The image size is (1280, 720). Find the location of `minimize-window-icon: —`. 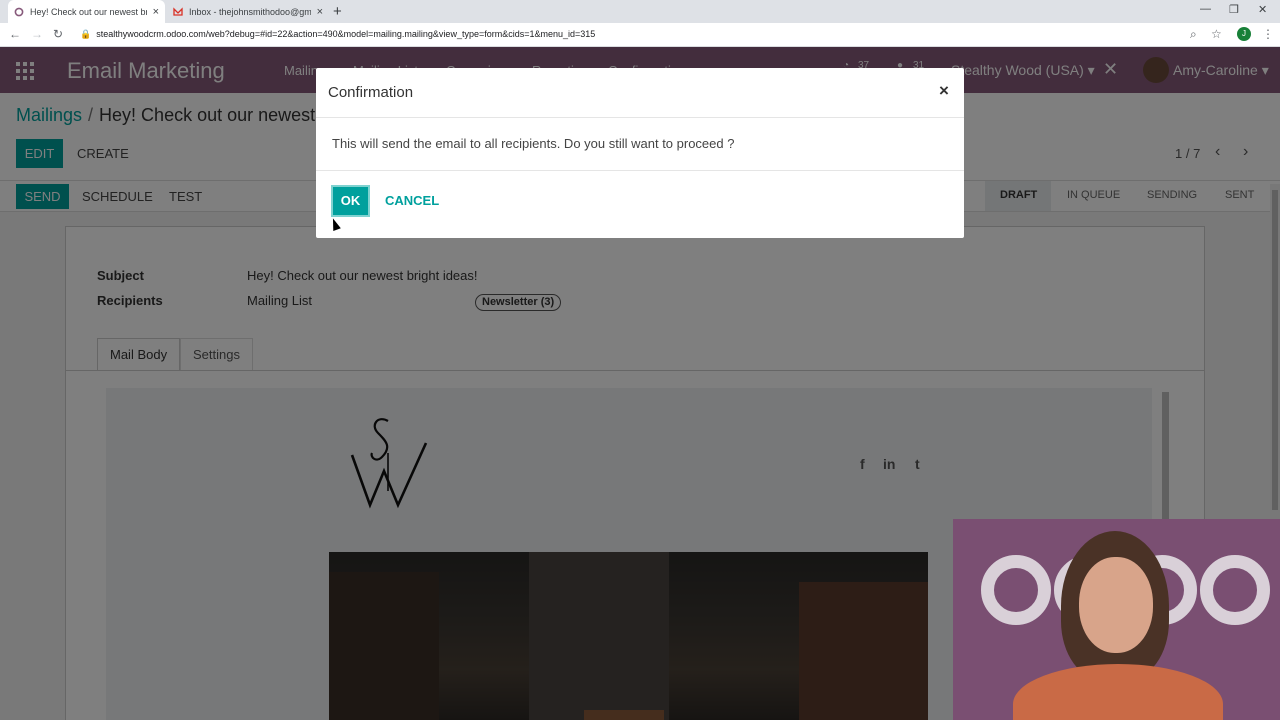

minimize-window-icon: — is located at coordinates (1205, 9).